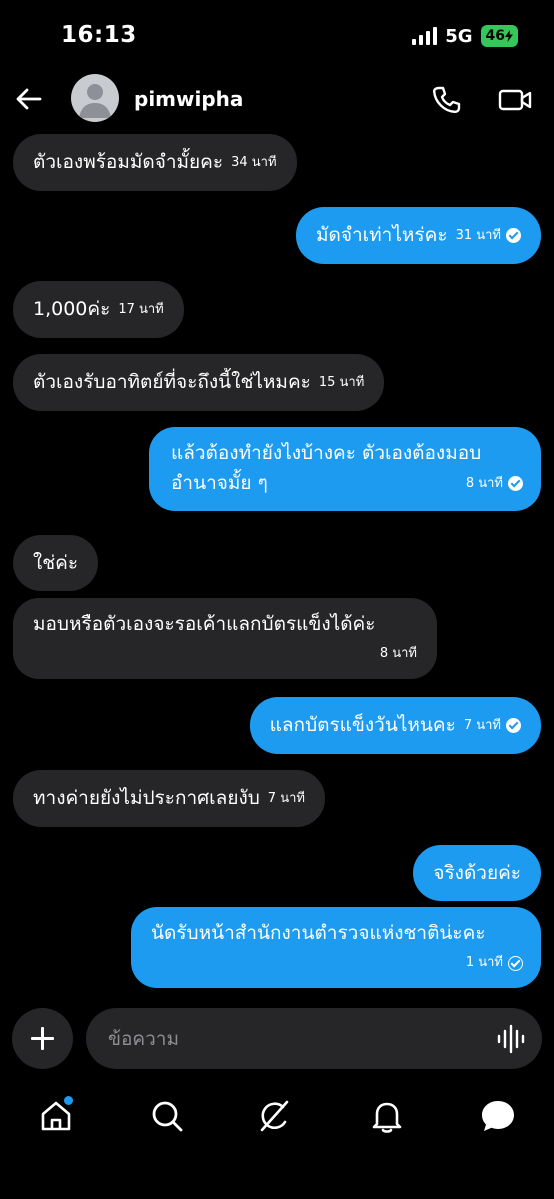 The image size is (554, 1199). I want to click on nav-home, so click(56, 1115).